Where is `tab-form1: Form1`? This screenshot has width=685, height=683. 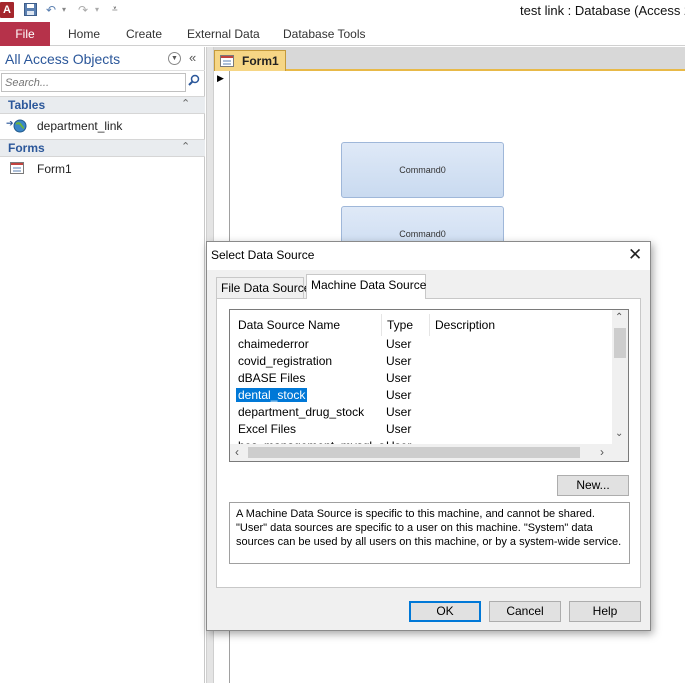 tab-form1: Form1 is located at coordinates (250, 60).